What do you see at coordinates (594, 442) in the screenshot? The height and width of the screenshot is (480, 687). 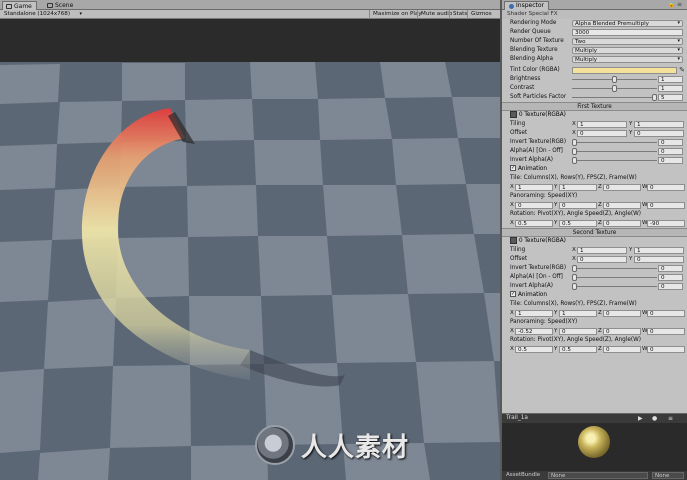 I see `preview-sphere` at bounding box center [594, 442].